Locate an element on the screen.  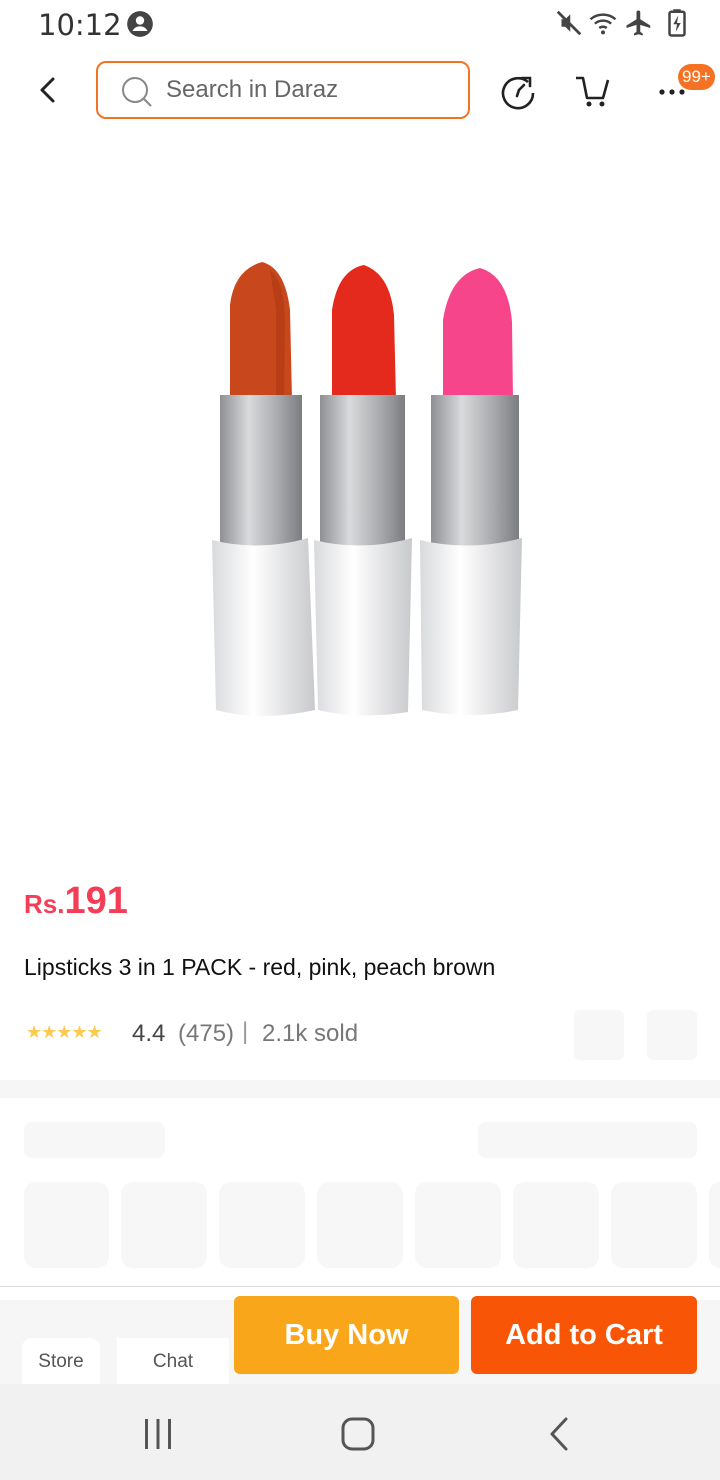
system-nav-bar is located at coordinates (360, 1432).